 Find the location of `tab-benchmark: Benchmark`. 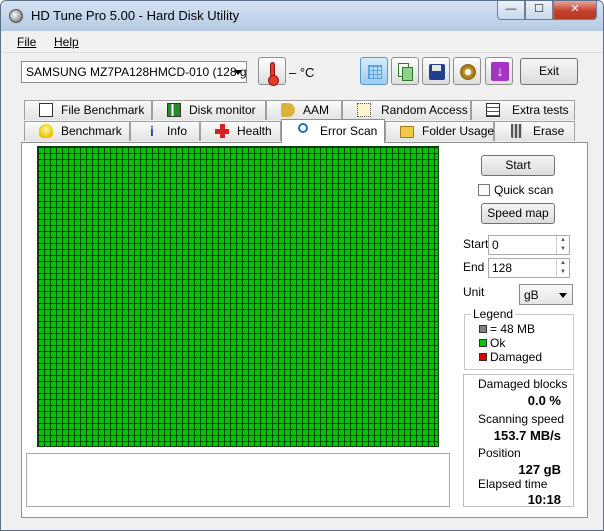

tab-benchmark: Benchmark is located at coordinates (77, 131).